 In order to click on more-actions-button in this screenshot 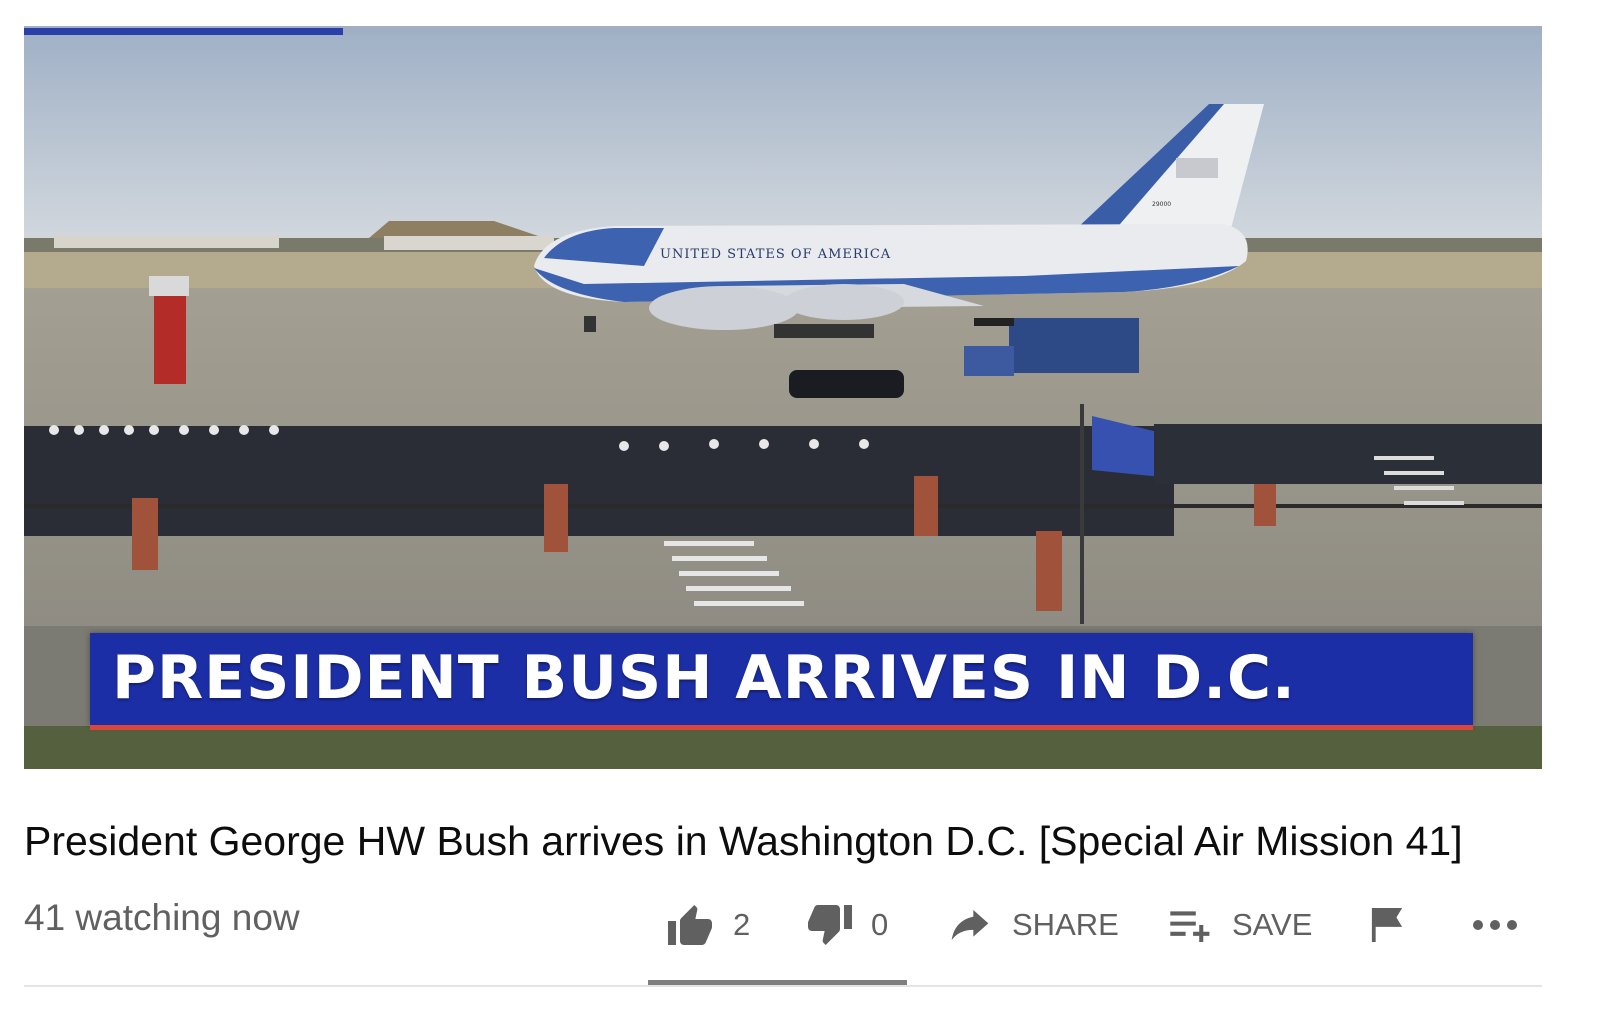, I will do `click(1495, 925)`.